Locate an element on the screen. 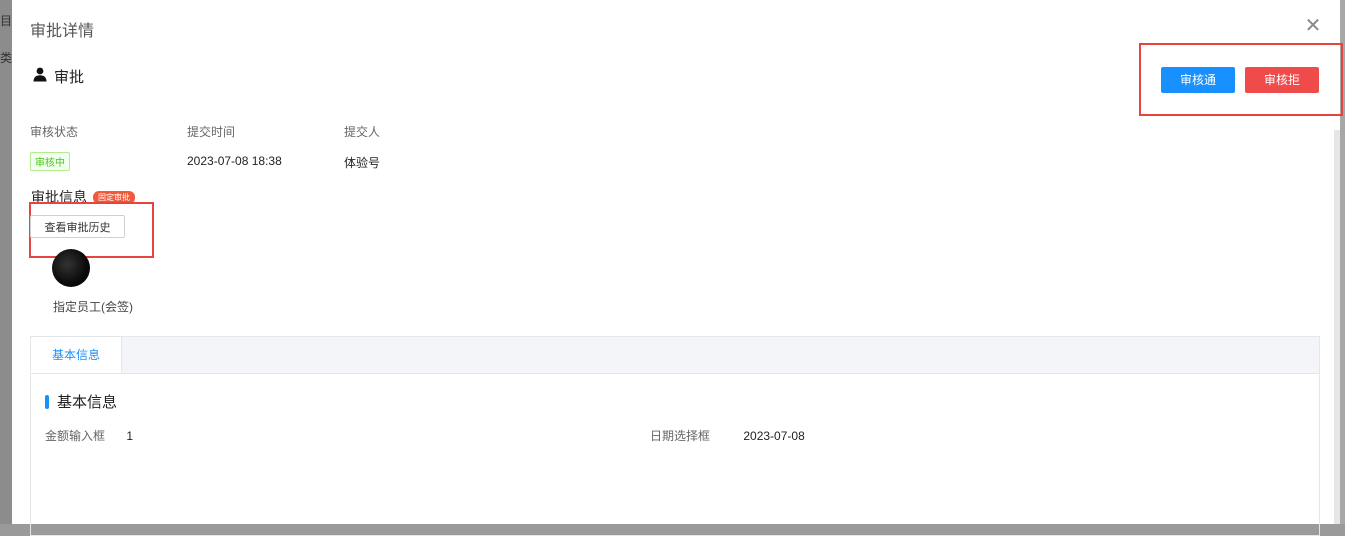 This screenshot has height=536, width=1345. status-meta: 审核状态 审核中 is located at coordinates (54, 147).